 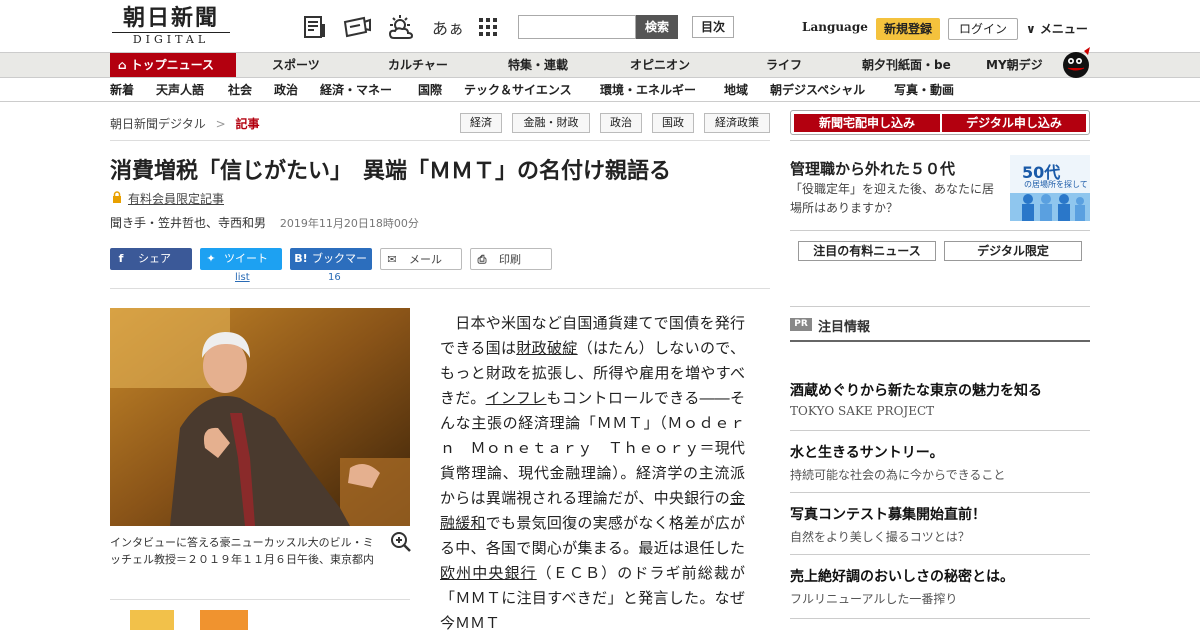 What do you see at coordinates (176, 198) in the screenshot?
I see `member-only-label: 有料会員限定記事` at bounding box center [176, 198].